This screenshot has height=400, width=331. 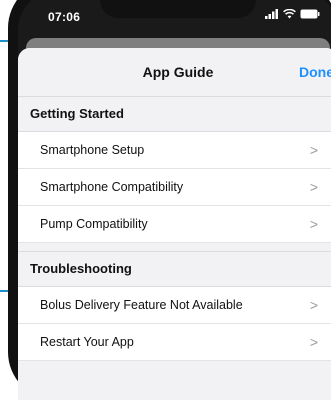 I want to click on list-item-smartphone-setup: Smartphone Setup >, so click(x=174, y=150).